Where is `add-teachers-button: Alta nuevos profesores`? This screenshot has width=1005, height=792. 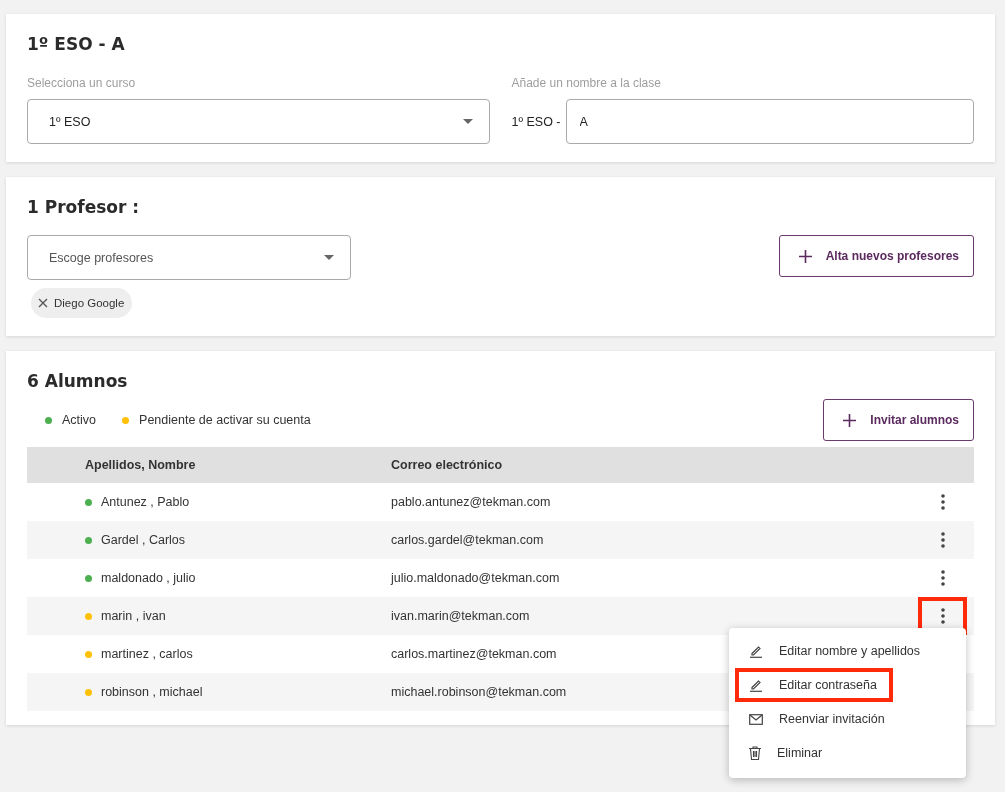 add-teachers-button: Alta nuevos profesores is located at coordinates (876, 256).